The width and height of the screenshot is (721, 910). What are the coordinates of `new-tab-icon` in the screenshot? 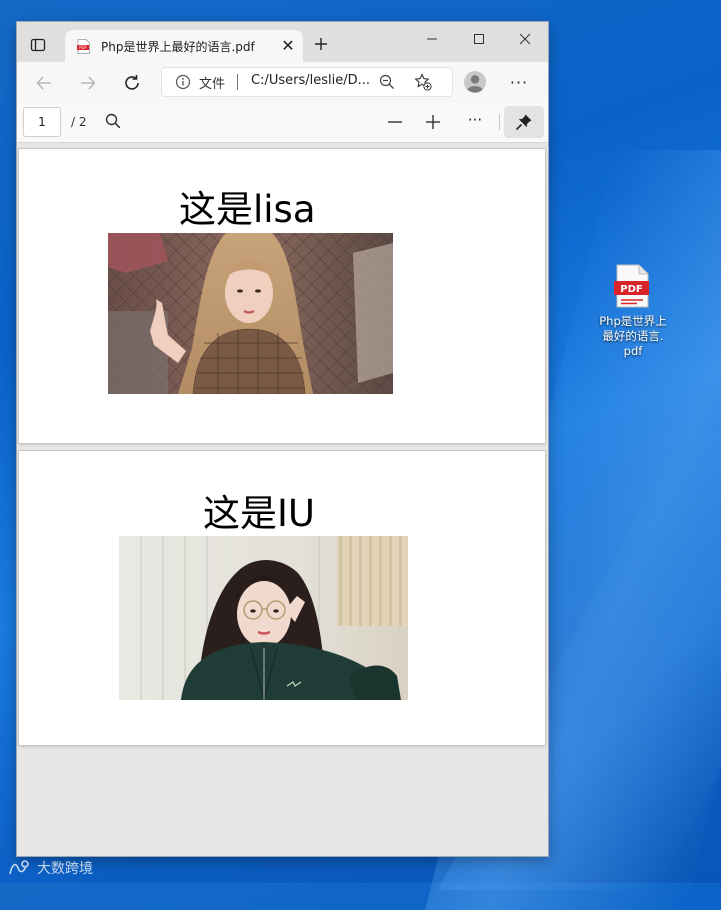 It's located at (321, 44).